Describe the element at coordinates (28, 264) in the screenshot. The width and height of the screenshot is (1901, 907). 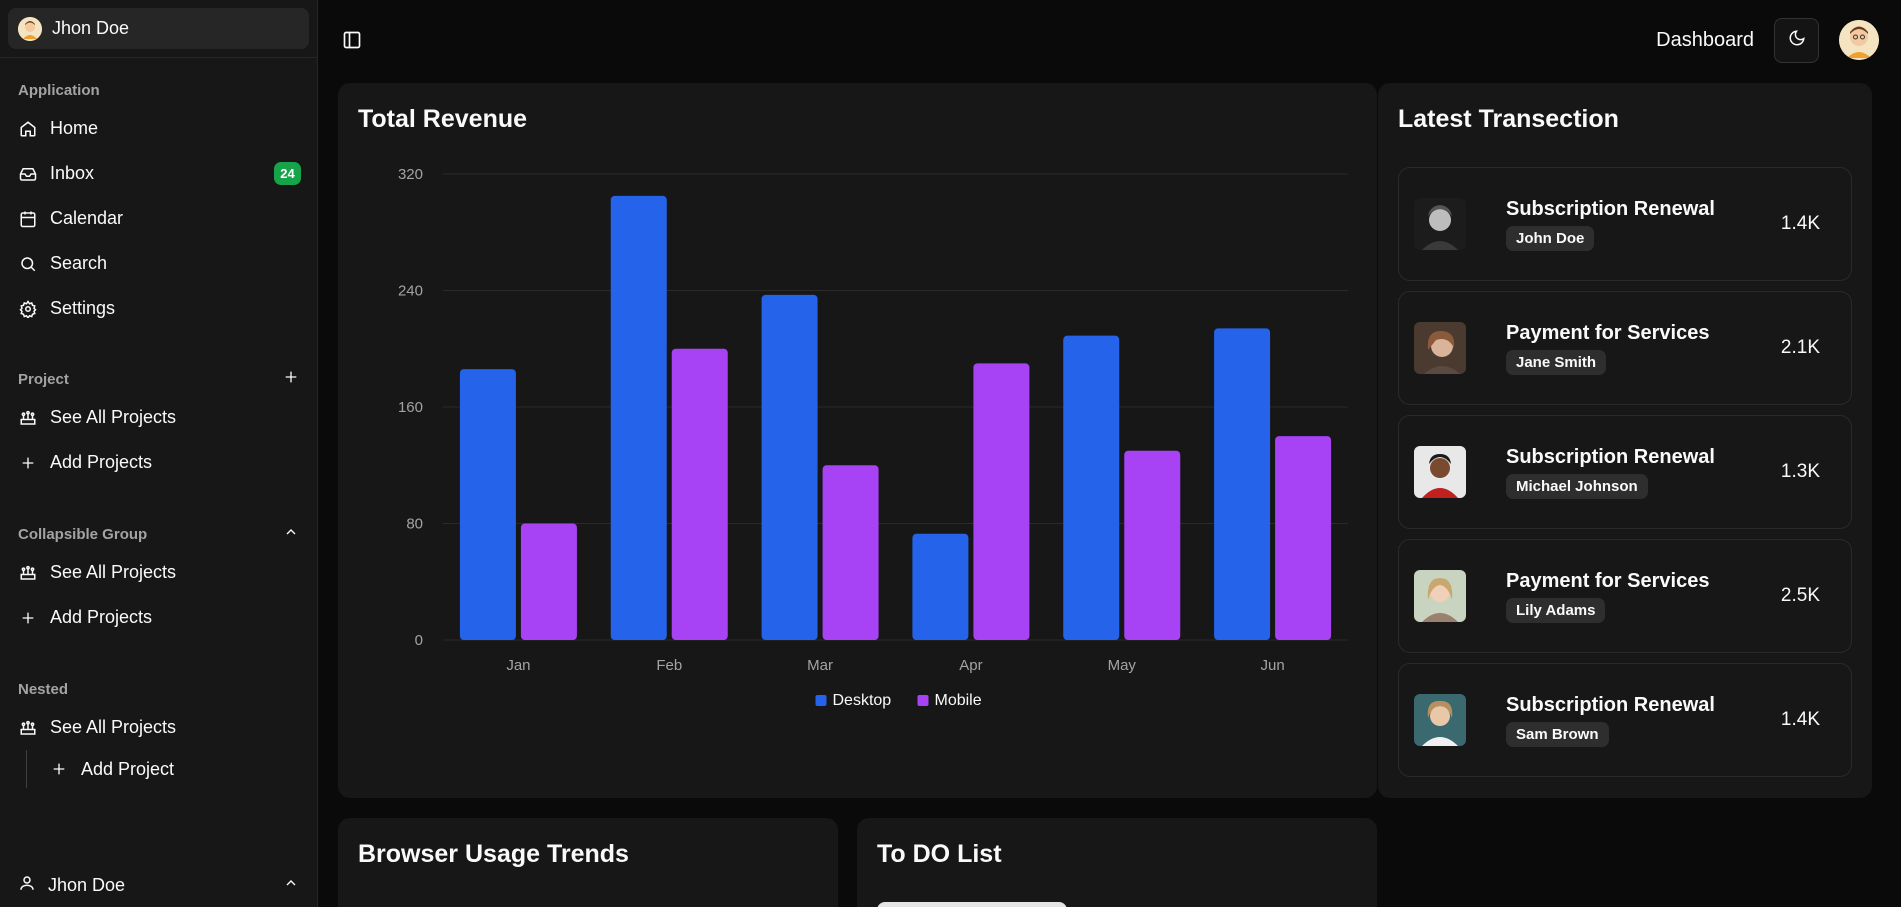
I see `search-icon` at that location.